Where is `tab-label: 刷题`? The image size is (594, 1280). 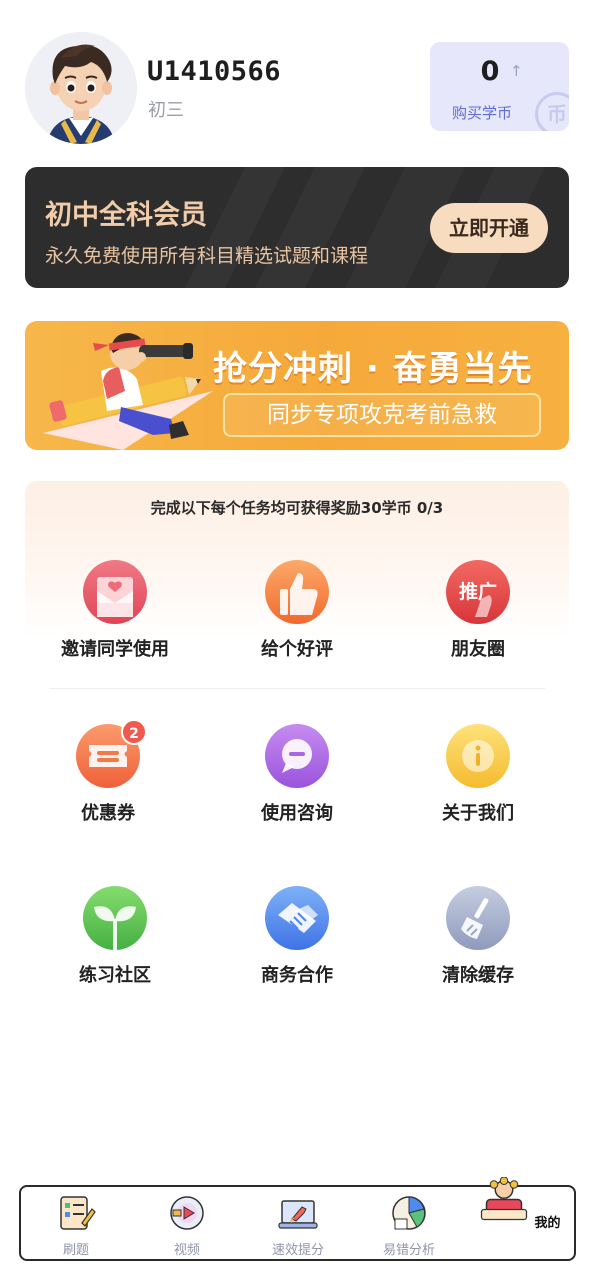
tab-label: 刷题 is located at coordinates (75, 1250).